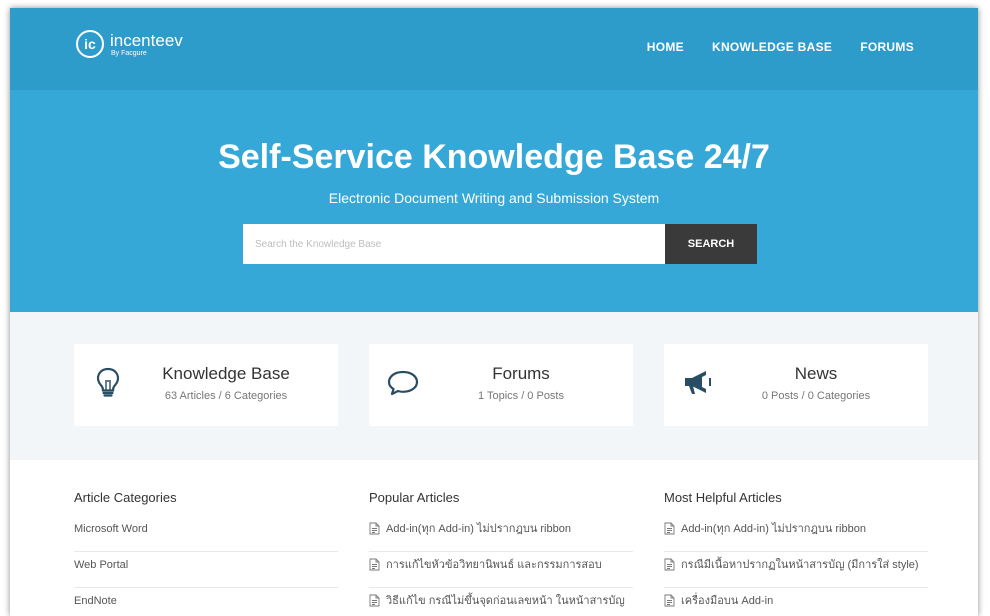  I want to click on category-item: Web Portal, so click(206, 571).